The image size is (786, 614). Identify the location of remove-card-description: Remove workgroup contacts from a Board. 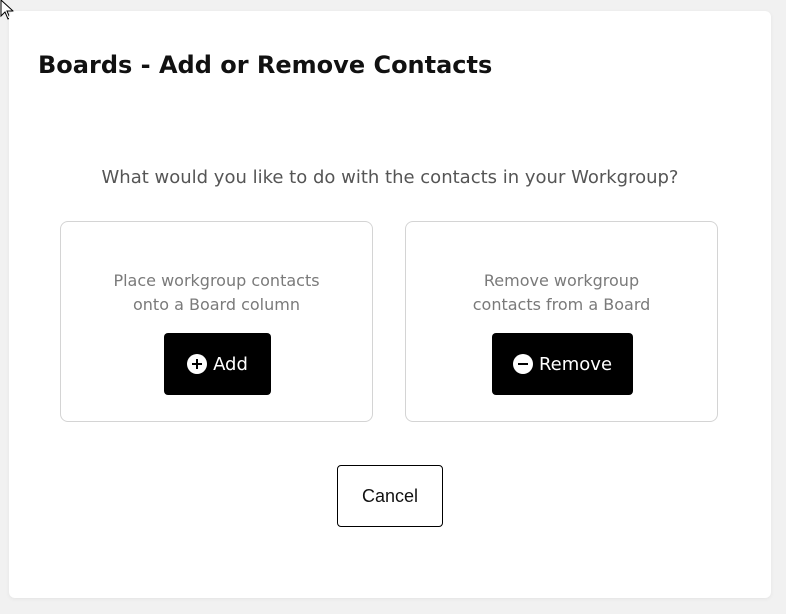
(561, 293).